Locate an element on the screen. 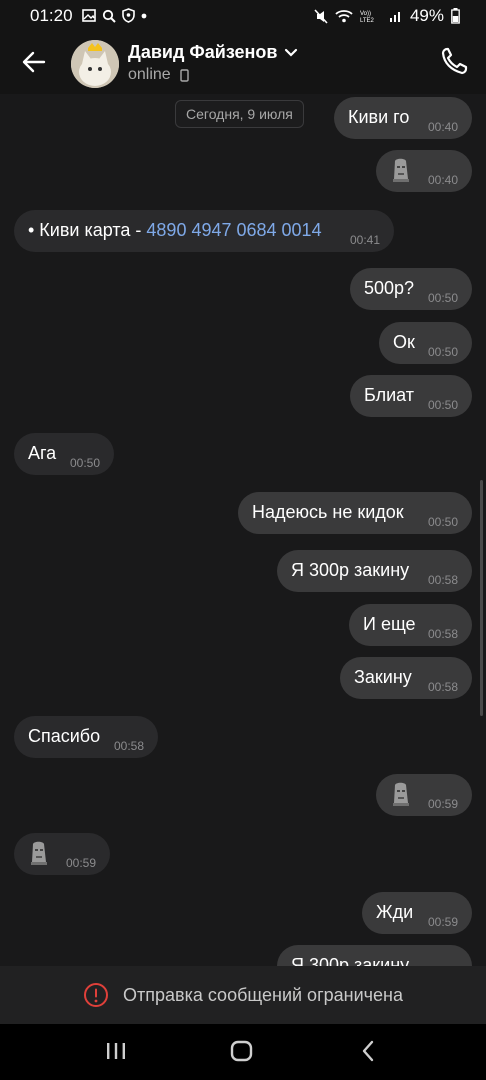 This screenshot has width=486, height=1080. back-arrow-icon is located at coordinates (34, 62).